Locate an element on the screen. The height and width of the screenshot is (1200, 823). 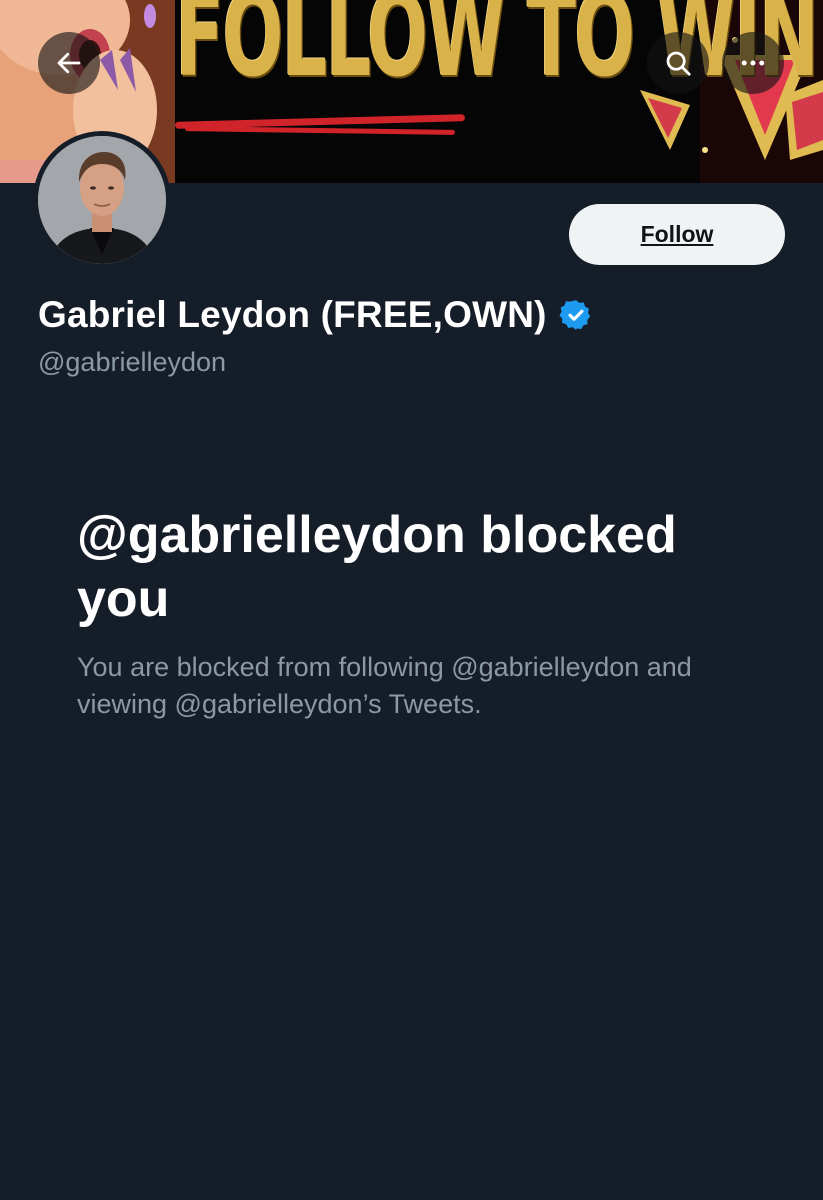
search-button is located at coordinates (678, 63).